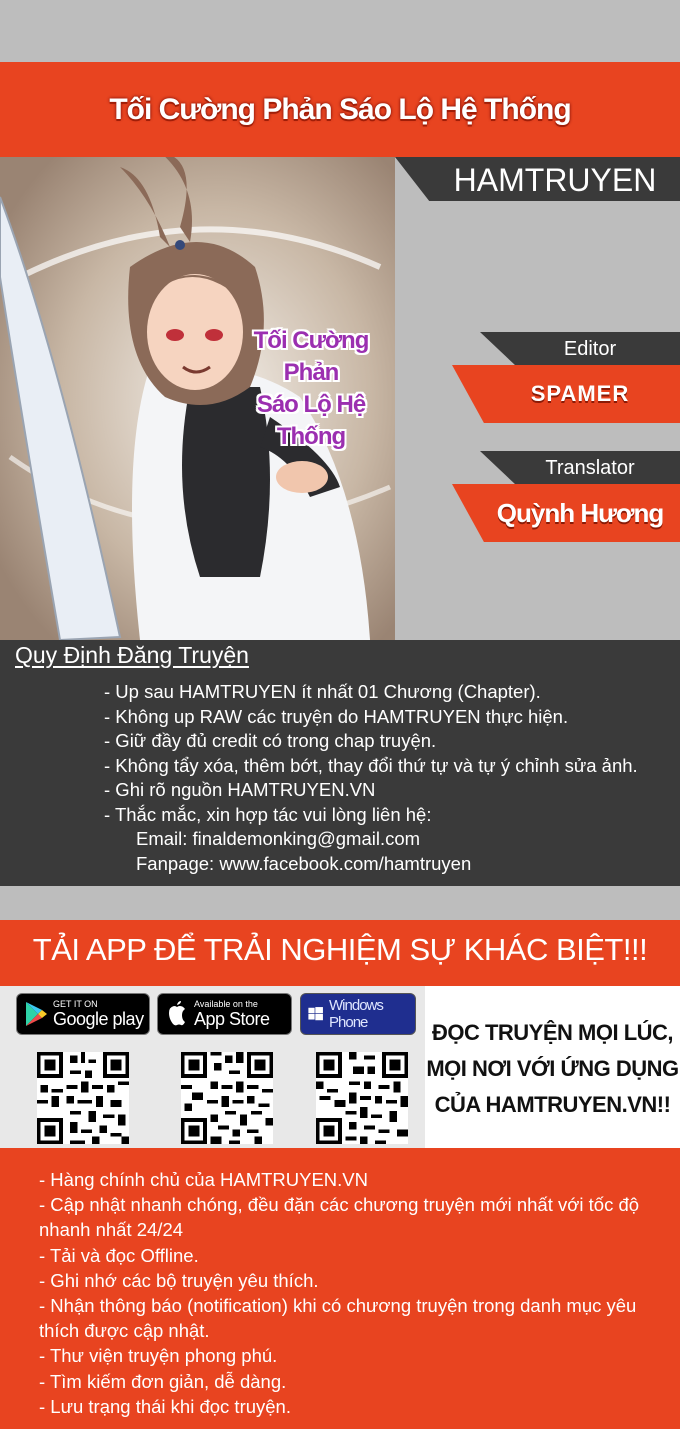 The image size is (680, 1429). Describe the element at coordinates (315, 1014) in the screenshot. I see `windows-icon` at that location.